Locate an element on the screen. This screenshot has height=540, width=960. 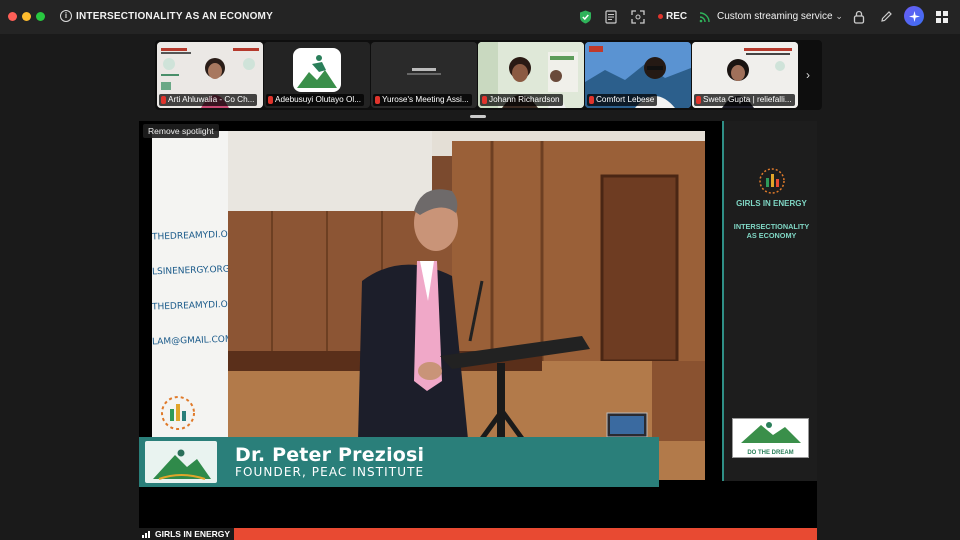
maximize-window-button is located at coordinates (40, 16).